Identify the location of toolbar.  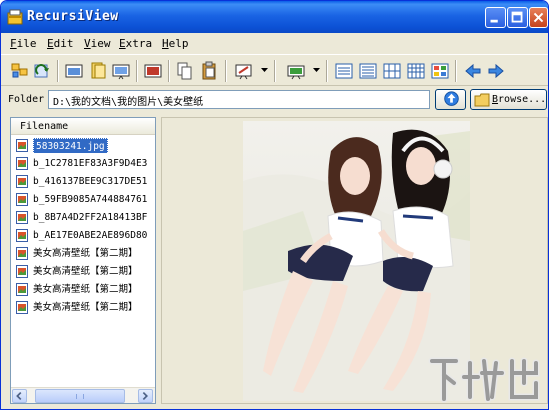
(274, 70).